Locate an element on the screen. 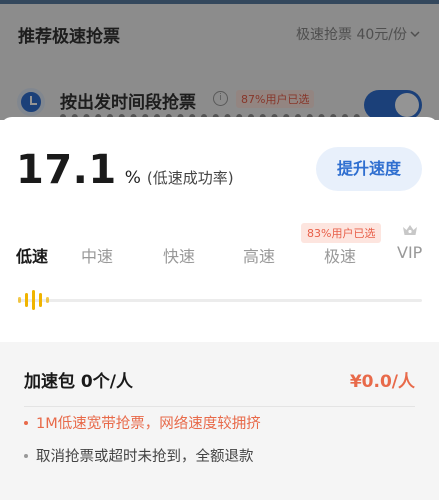 The width and height of the screenshot is (439, 500). package-note-speed-text: 1M低速宽带抢票，网络速度较拥挤 is located at coordinates (148, 424).